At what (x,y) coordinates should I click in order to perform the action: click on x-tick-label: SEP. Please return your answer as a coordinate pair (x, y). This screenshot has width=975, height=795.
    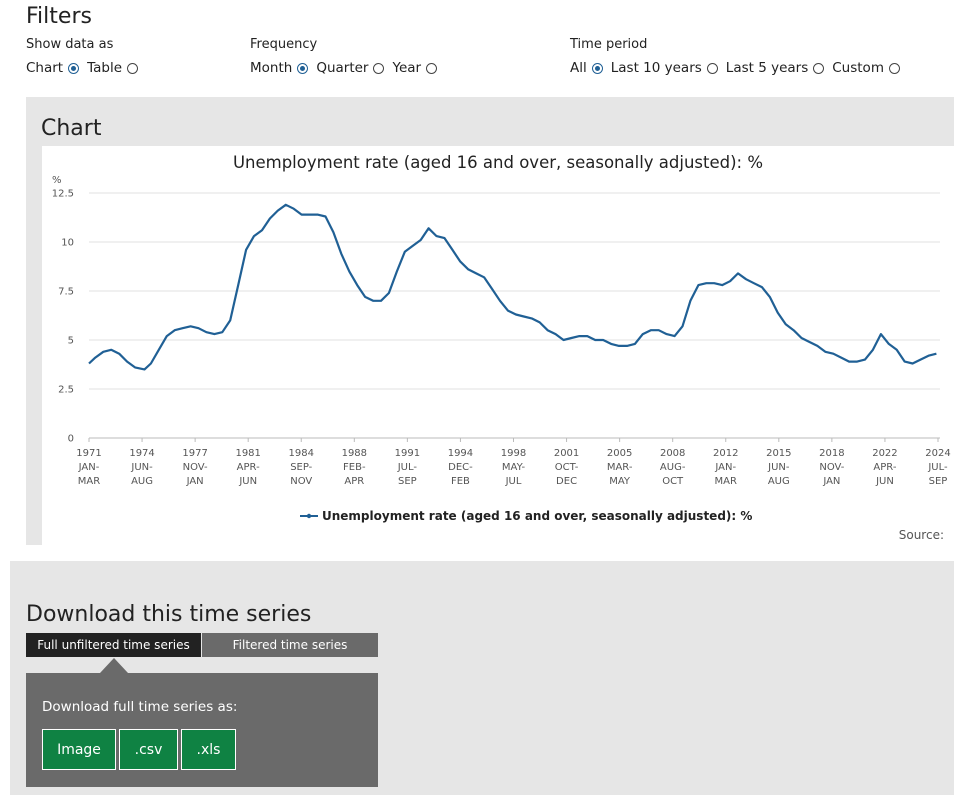
    Looking at the image, I should click on (407, 481).